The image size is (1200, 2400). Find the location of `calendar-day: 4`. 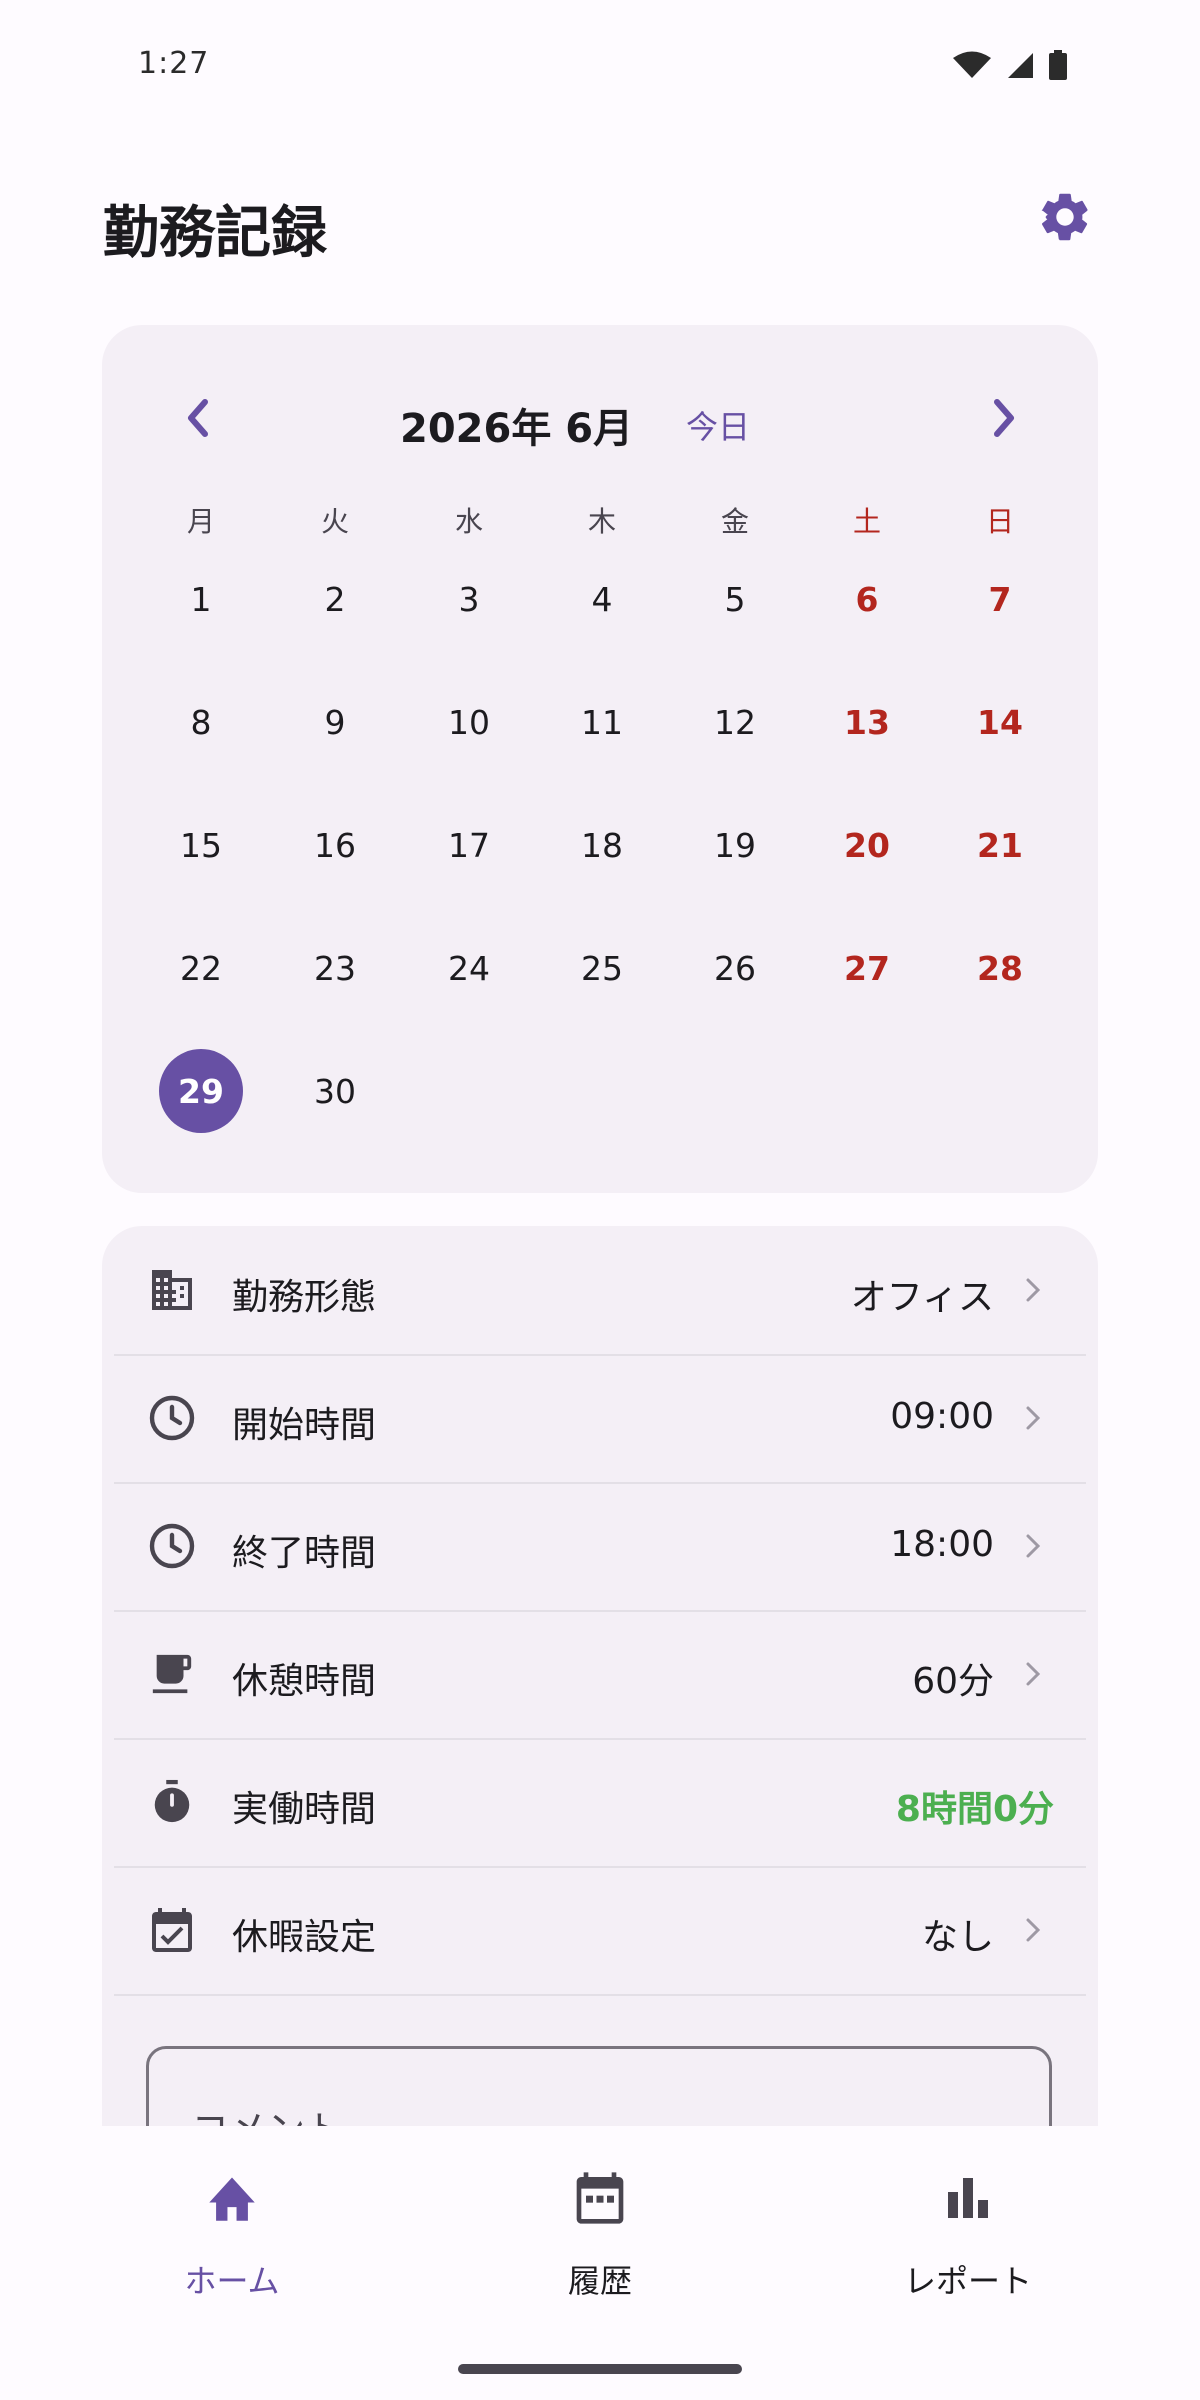

calendar-day: 4 is located at coordinates (602, 599).